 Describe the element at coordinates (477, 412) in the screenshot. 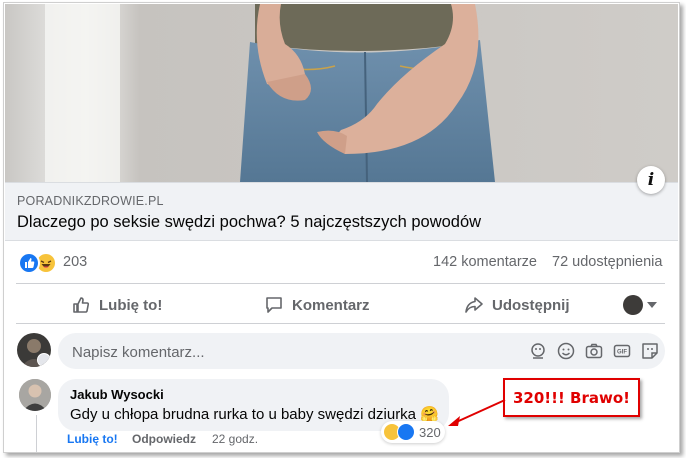

I see `annotation-arrow` at that location.